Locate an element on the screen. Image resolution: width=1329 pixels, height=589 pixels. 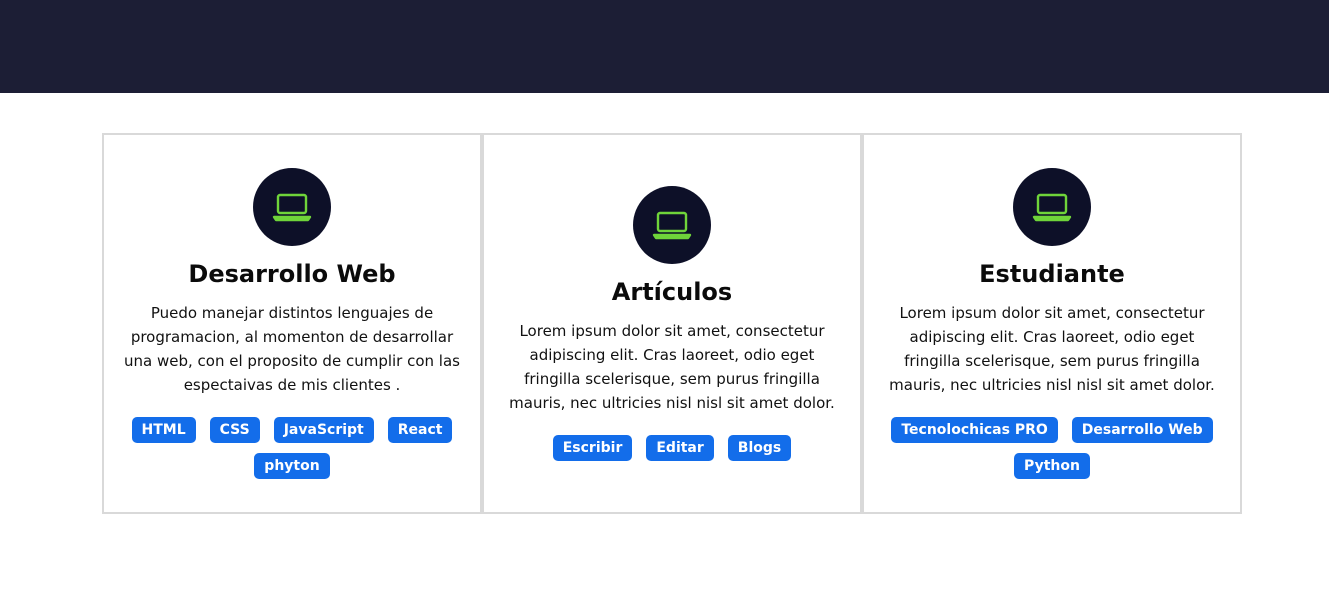
card-title: Estudiante is located at coordinates (1052, 274).